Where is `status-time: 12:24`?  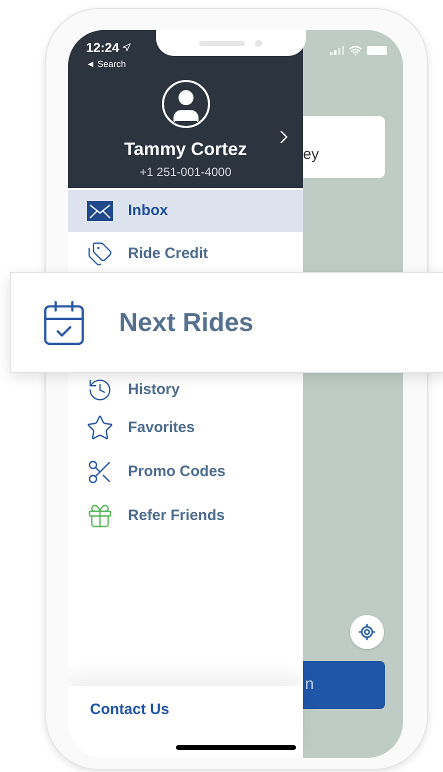
status-time: 12:24 is located at coordinates (103, 48).